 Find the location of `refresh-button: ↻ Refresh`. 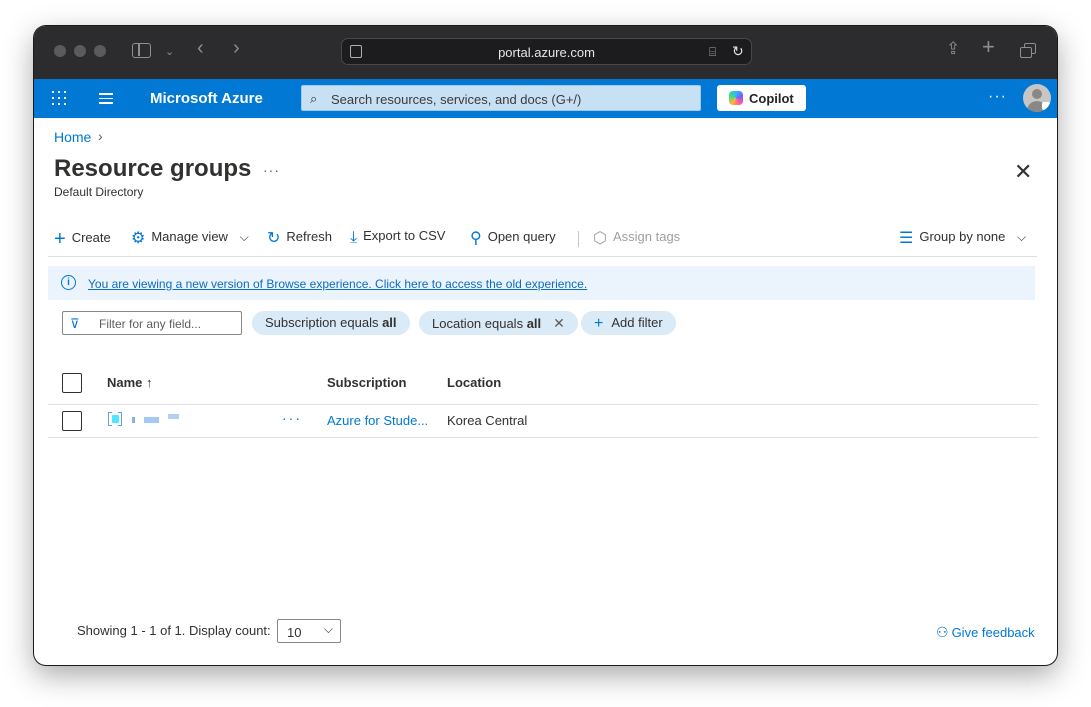

refresh-button: ↻ Refresh is located at coordinates (299, 240).